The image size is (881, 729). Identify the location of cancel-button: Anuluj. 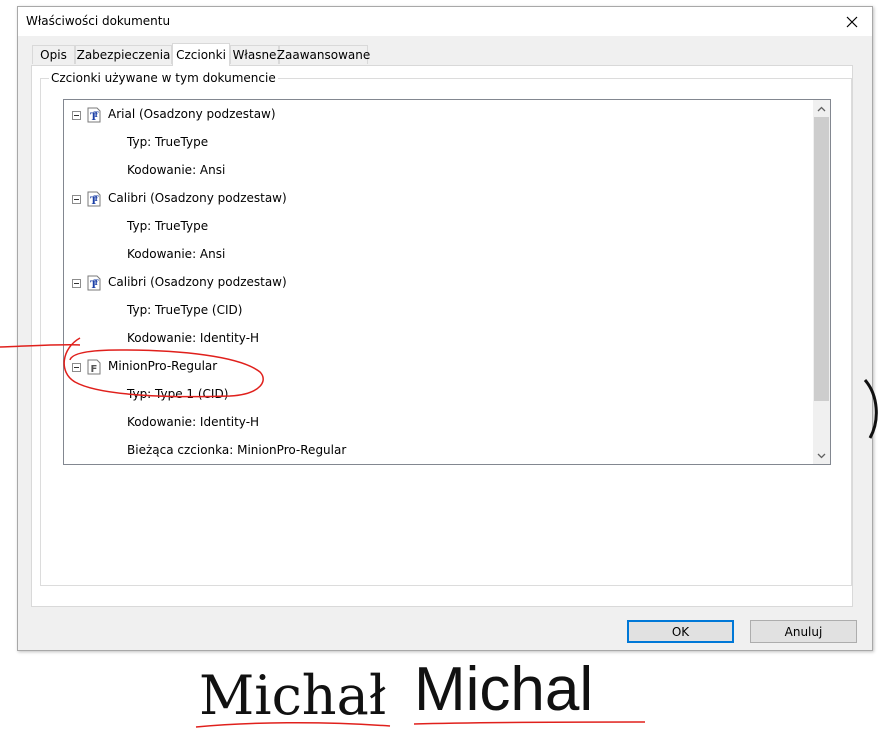
(803, 631).